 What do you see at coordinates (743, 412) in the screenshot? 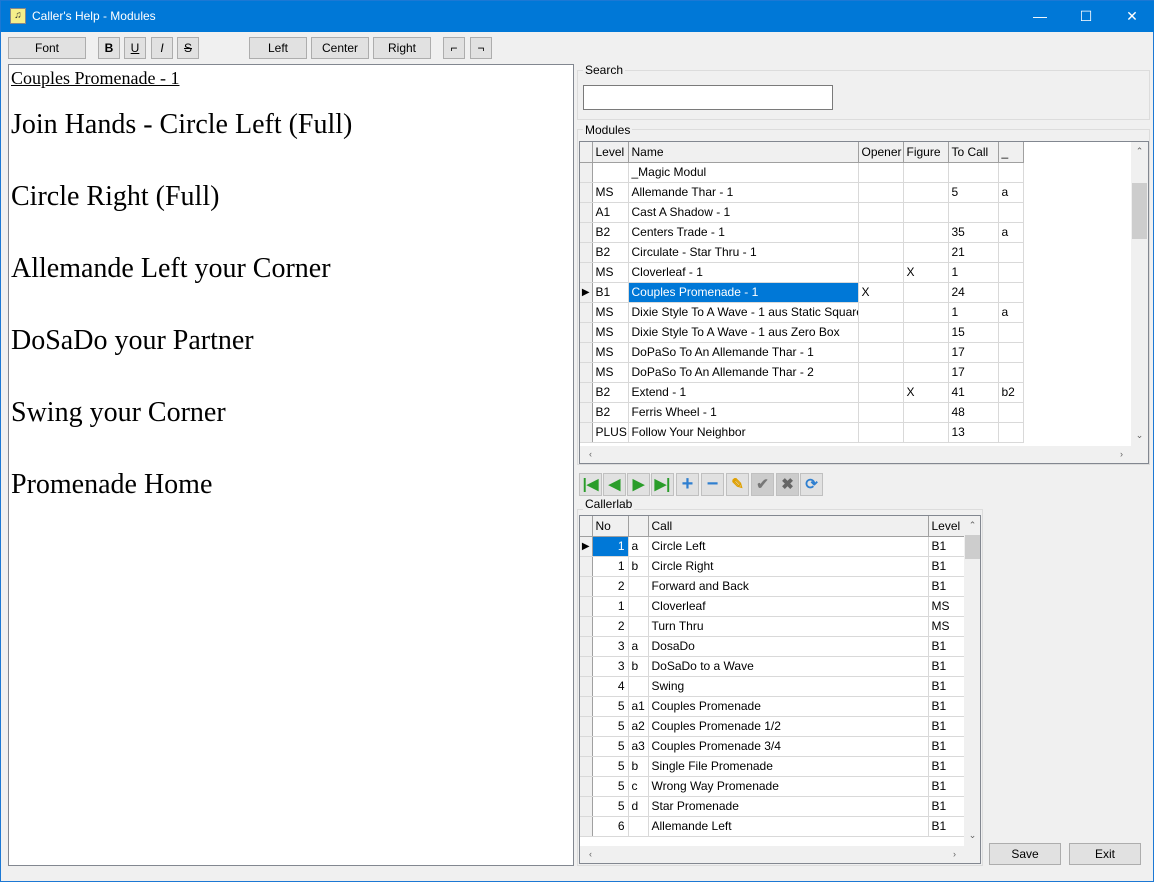
I see `cell-name: Ferris Wheel - 1` at bounding box center [743, 412].